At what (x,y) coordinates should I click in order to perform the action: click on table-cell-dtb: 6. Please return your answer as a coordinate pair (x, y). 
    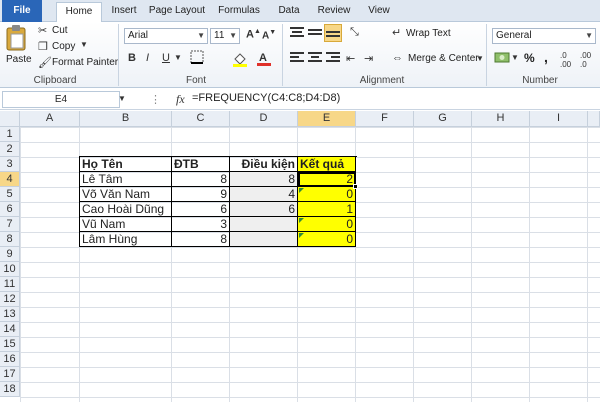
    Looking at the image, I should click on (201, 209).